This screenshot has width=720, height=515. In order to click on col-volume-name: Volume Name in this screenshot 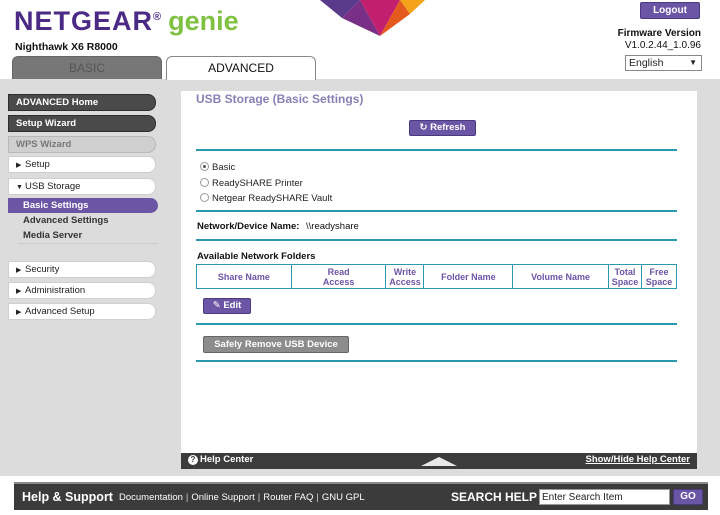, I will do `click(560, 276)`.